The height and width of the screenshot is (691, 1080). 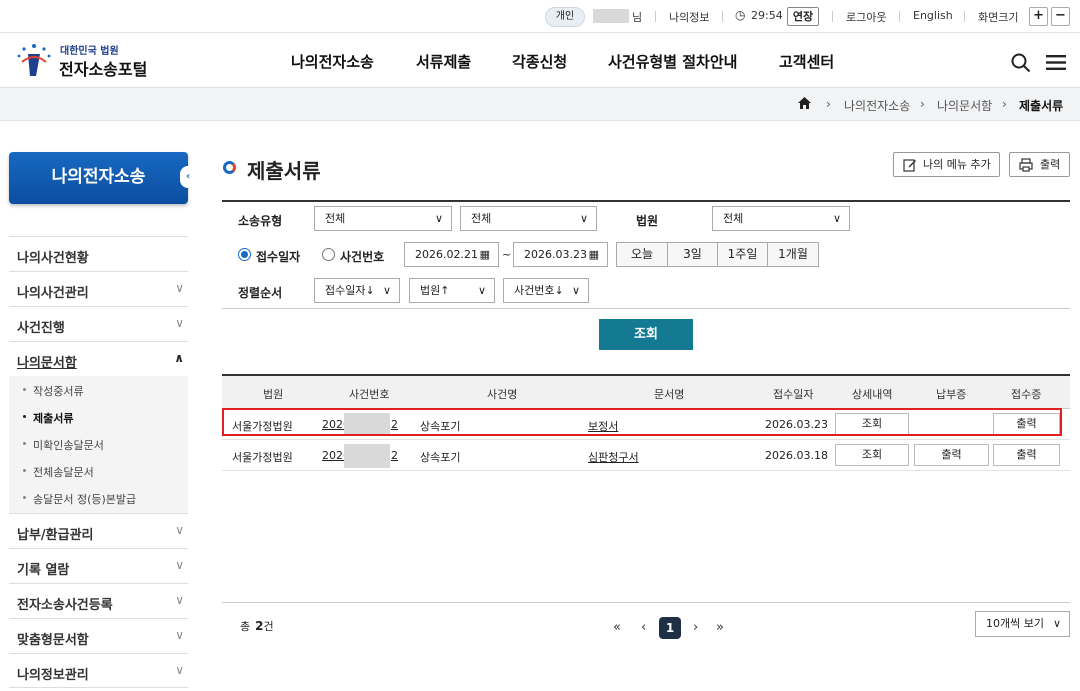 I want to click on breadcrumb: › 나의전자소송 › 나의문서함 › 제출서류, so click(x=540, y=104).